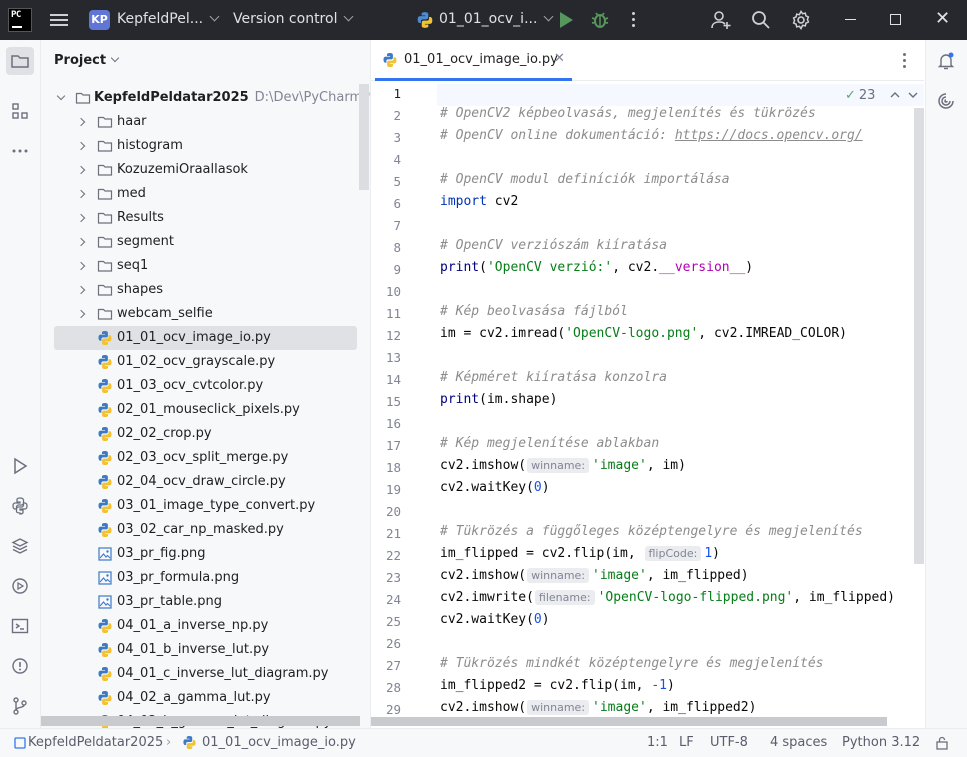  I want to click on tree-item-label: shapes, so click(140, 289).